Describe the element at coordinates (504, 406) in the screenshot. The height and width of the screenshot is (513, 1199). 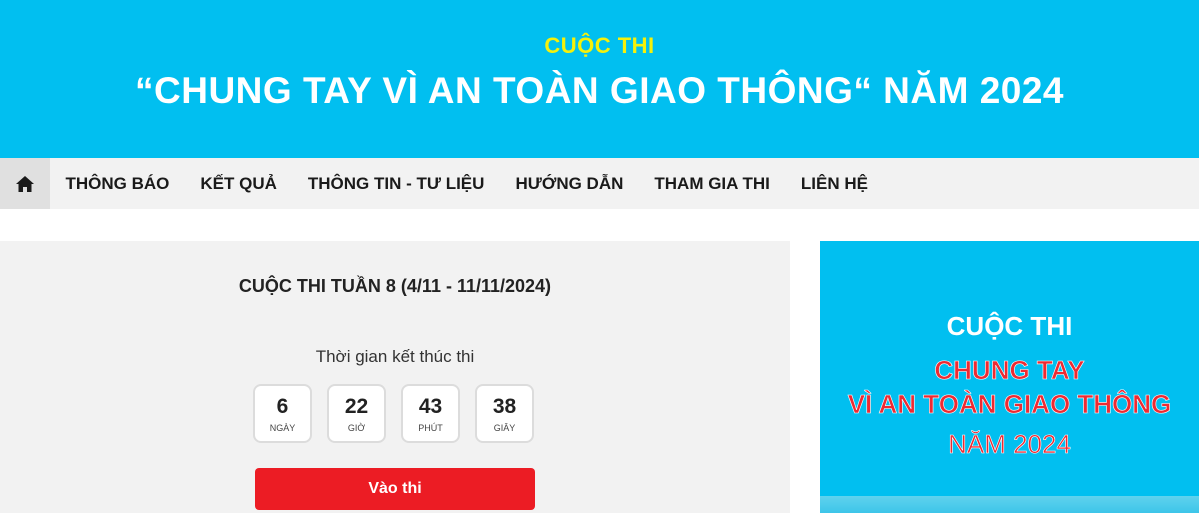
I see `countdown-value: 38` at that location.